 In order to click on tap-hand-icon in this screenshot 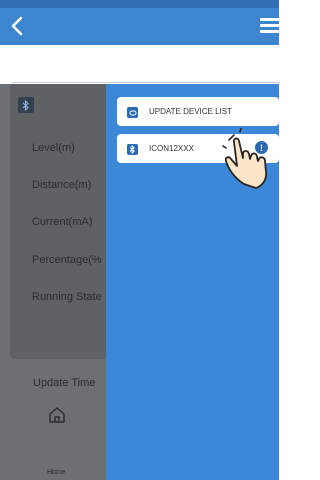, I will do `click(245, 158)`.